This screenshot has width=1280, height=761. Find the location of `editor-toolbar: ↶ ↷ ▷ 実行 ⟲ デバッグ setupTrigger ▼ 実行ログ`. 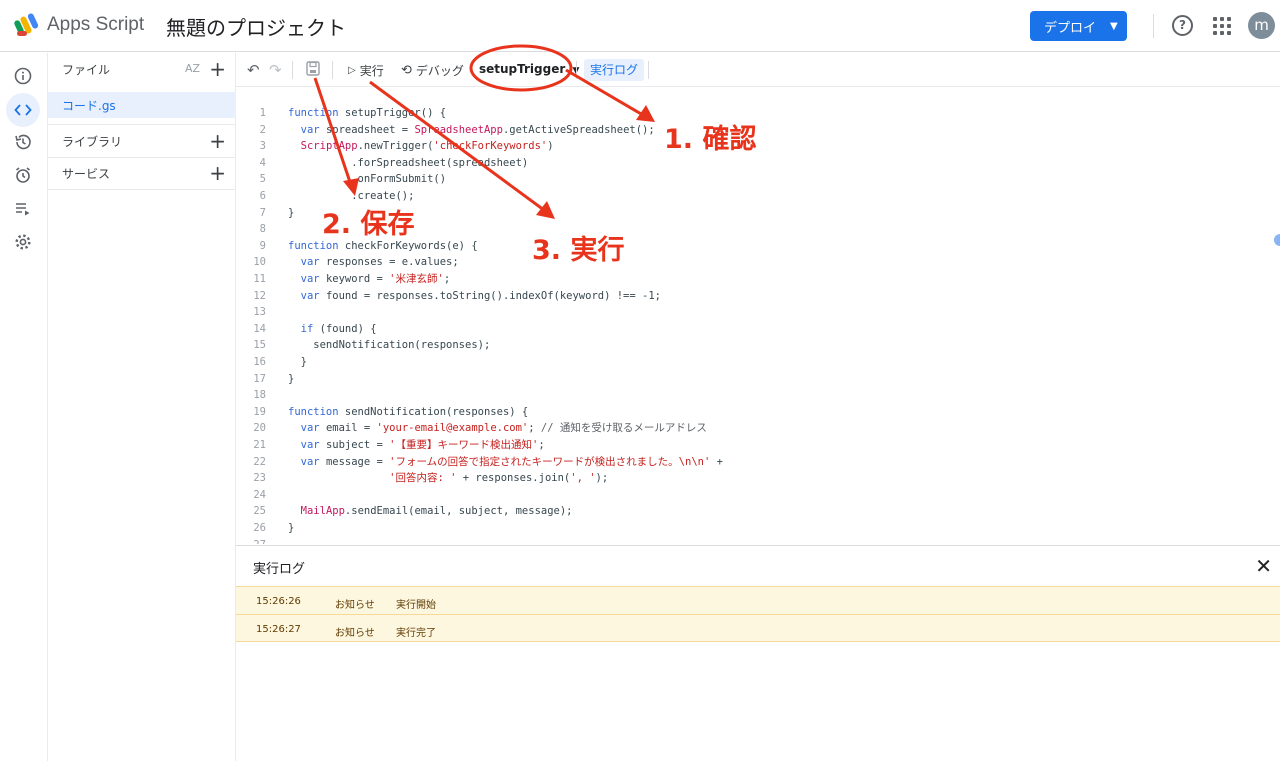

editor-toolbar: ↶ ↷ ▷ 実行 ⟲ デバッグ setupTrigger ▼ 実行ログ is located at coordinates (758, 70).